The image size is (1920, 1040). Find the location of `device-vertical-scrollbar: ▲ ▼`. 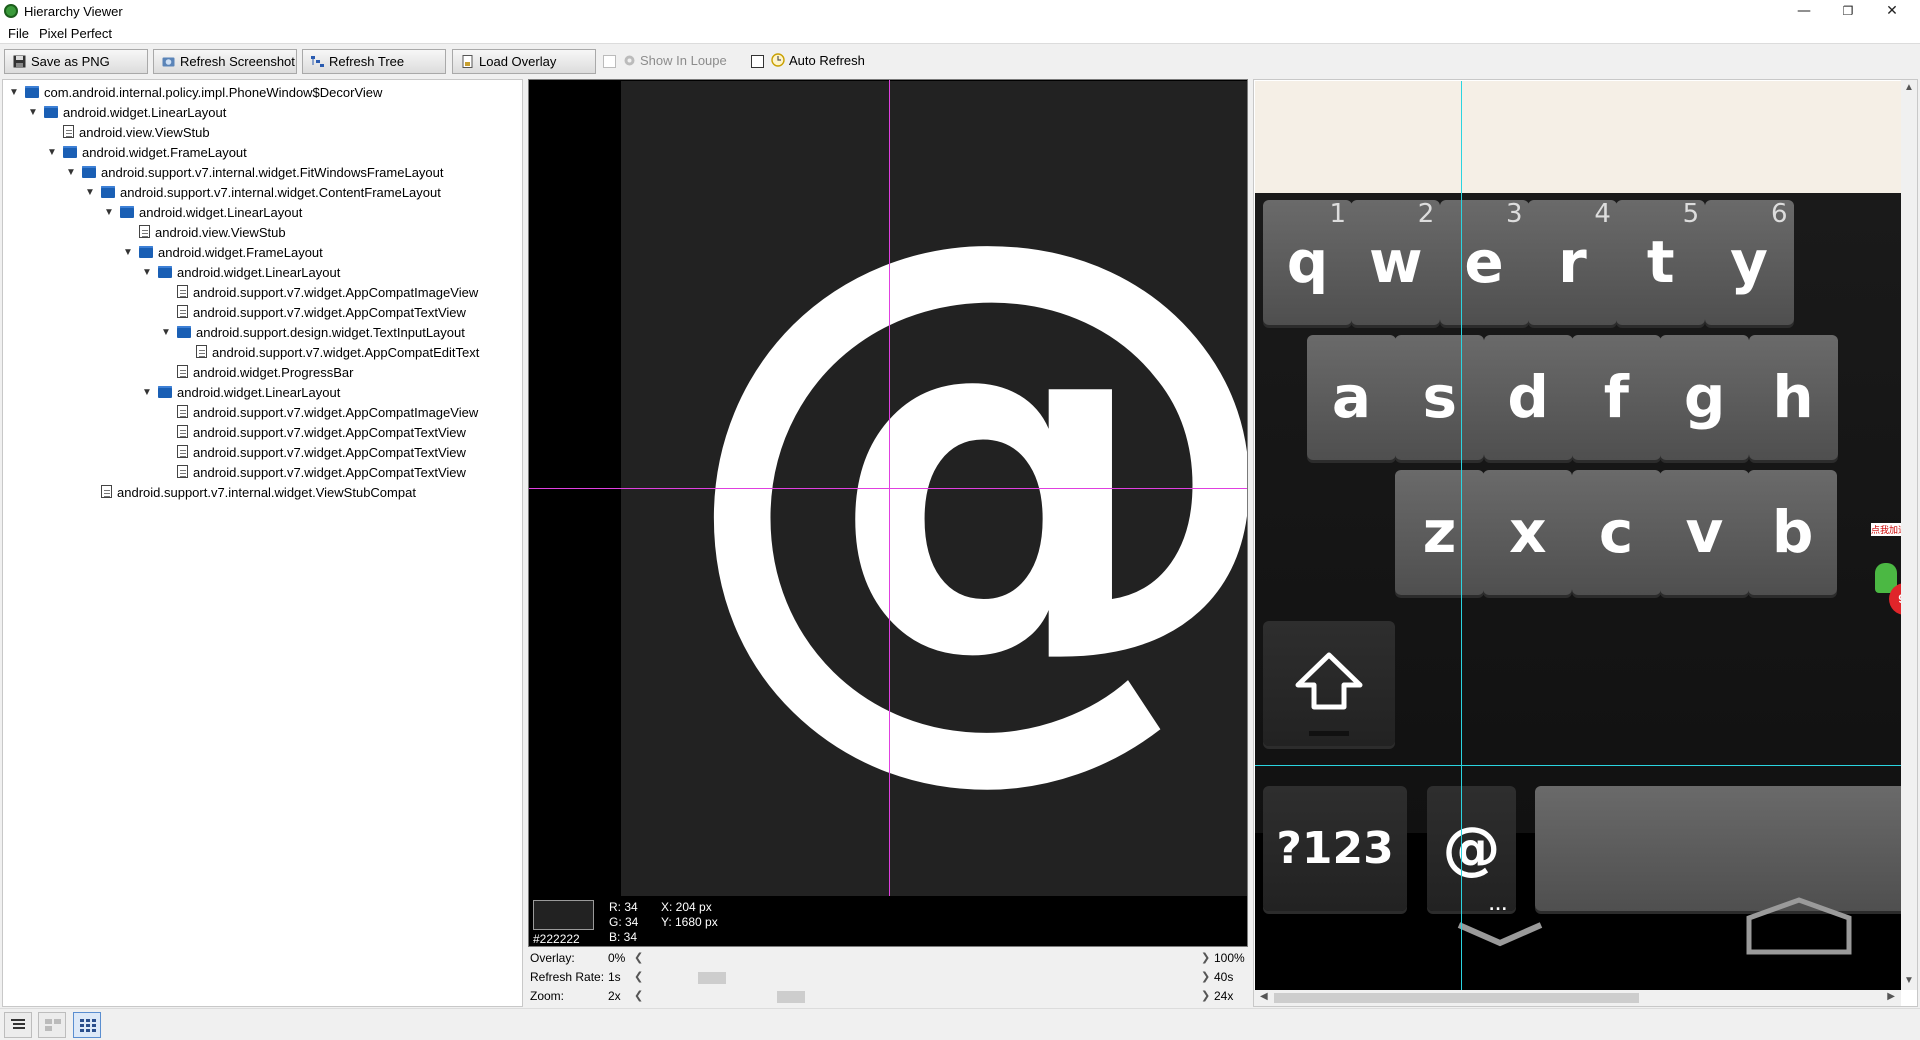

device-vertical-scrollbar: ▲ ▼ is located at coordinates (1909, 535).